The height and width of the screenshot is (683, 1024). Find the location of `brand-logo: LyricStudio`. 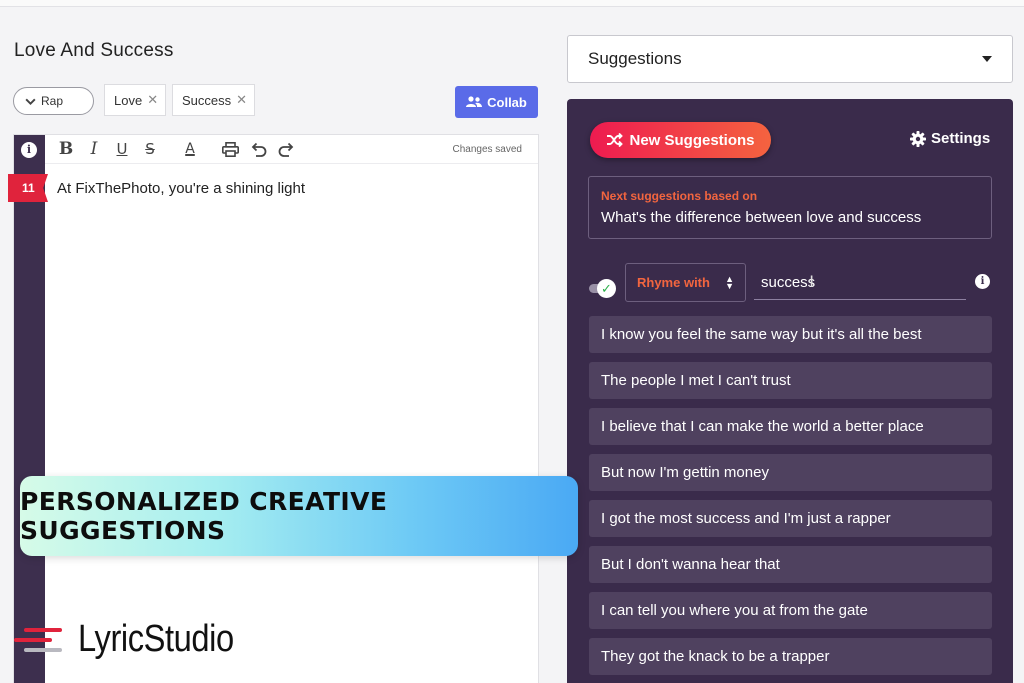

brand-logo: LyricStudio is located at coordinates (136, 639).